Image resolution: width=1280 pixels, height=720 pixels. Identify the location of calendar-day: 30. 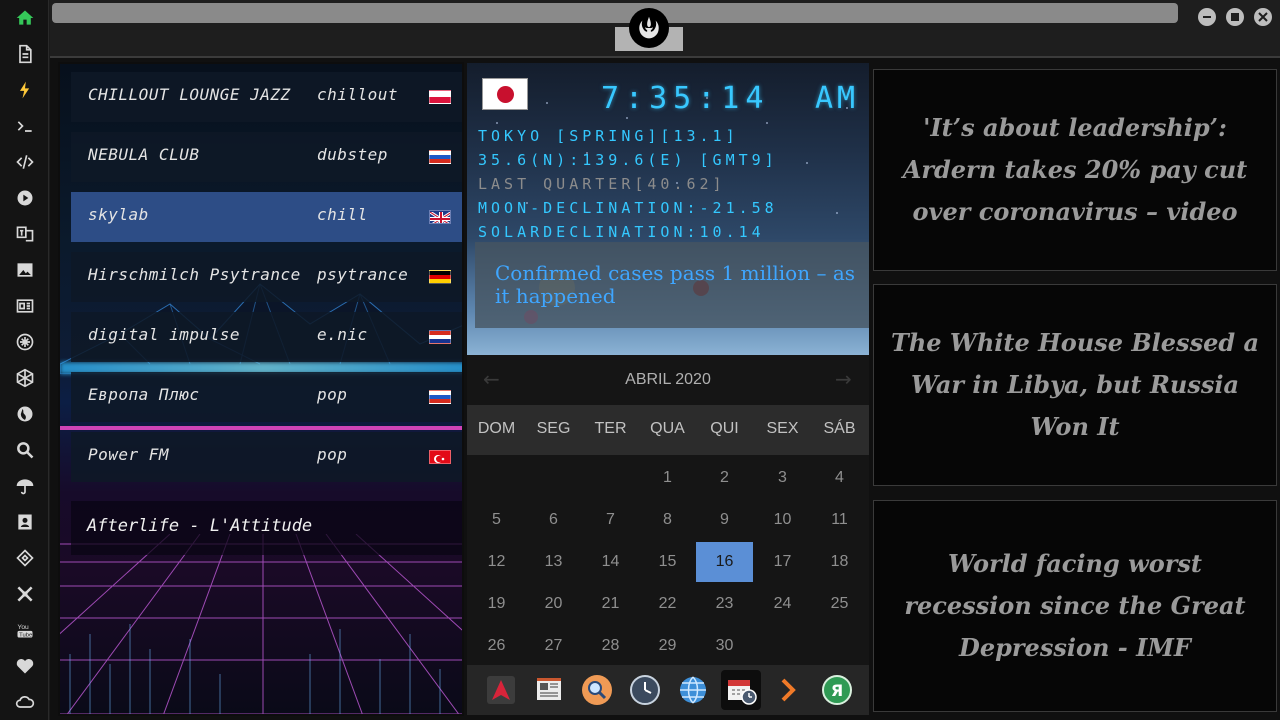
(724, 646).